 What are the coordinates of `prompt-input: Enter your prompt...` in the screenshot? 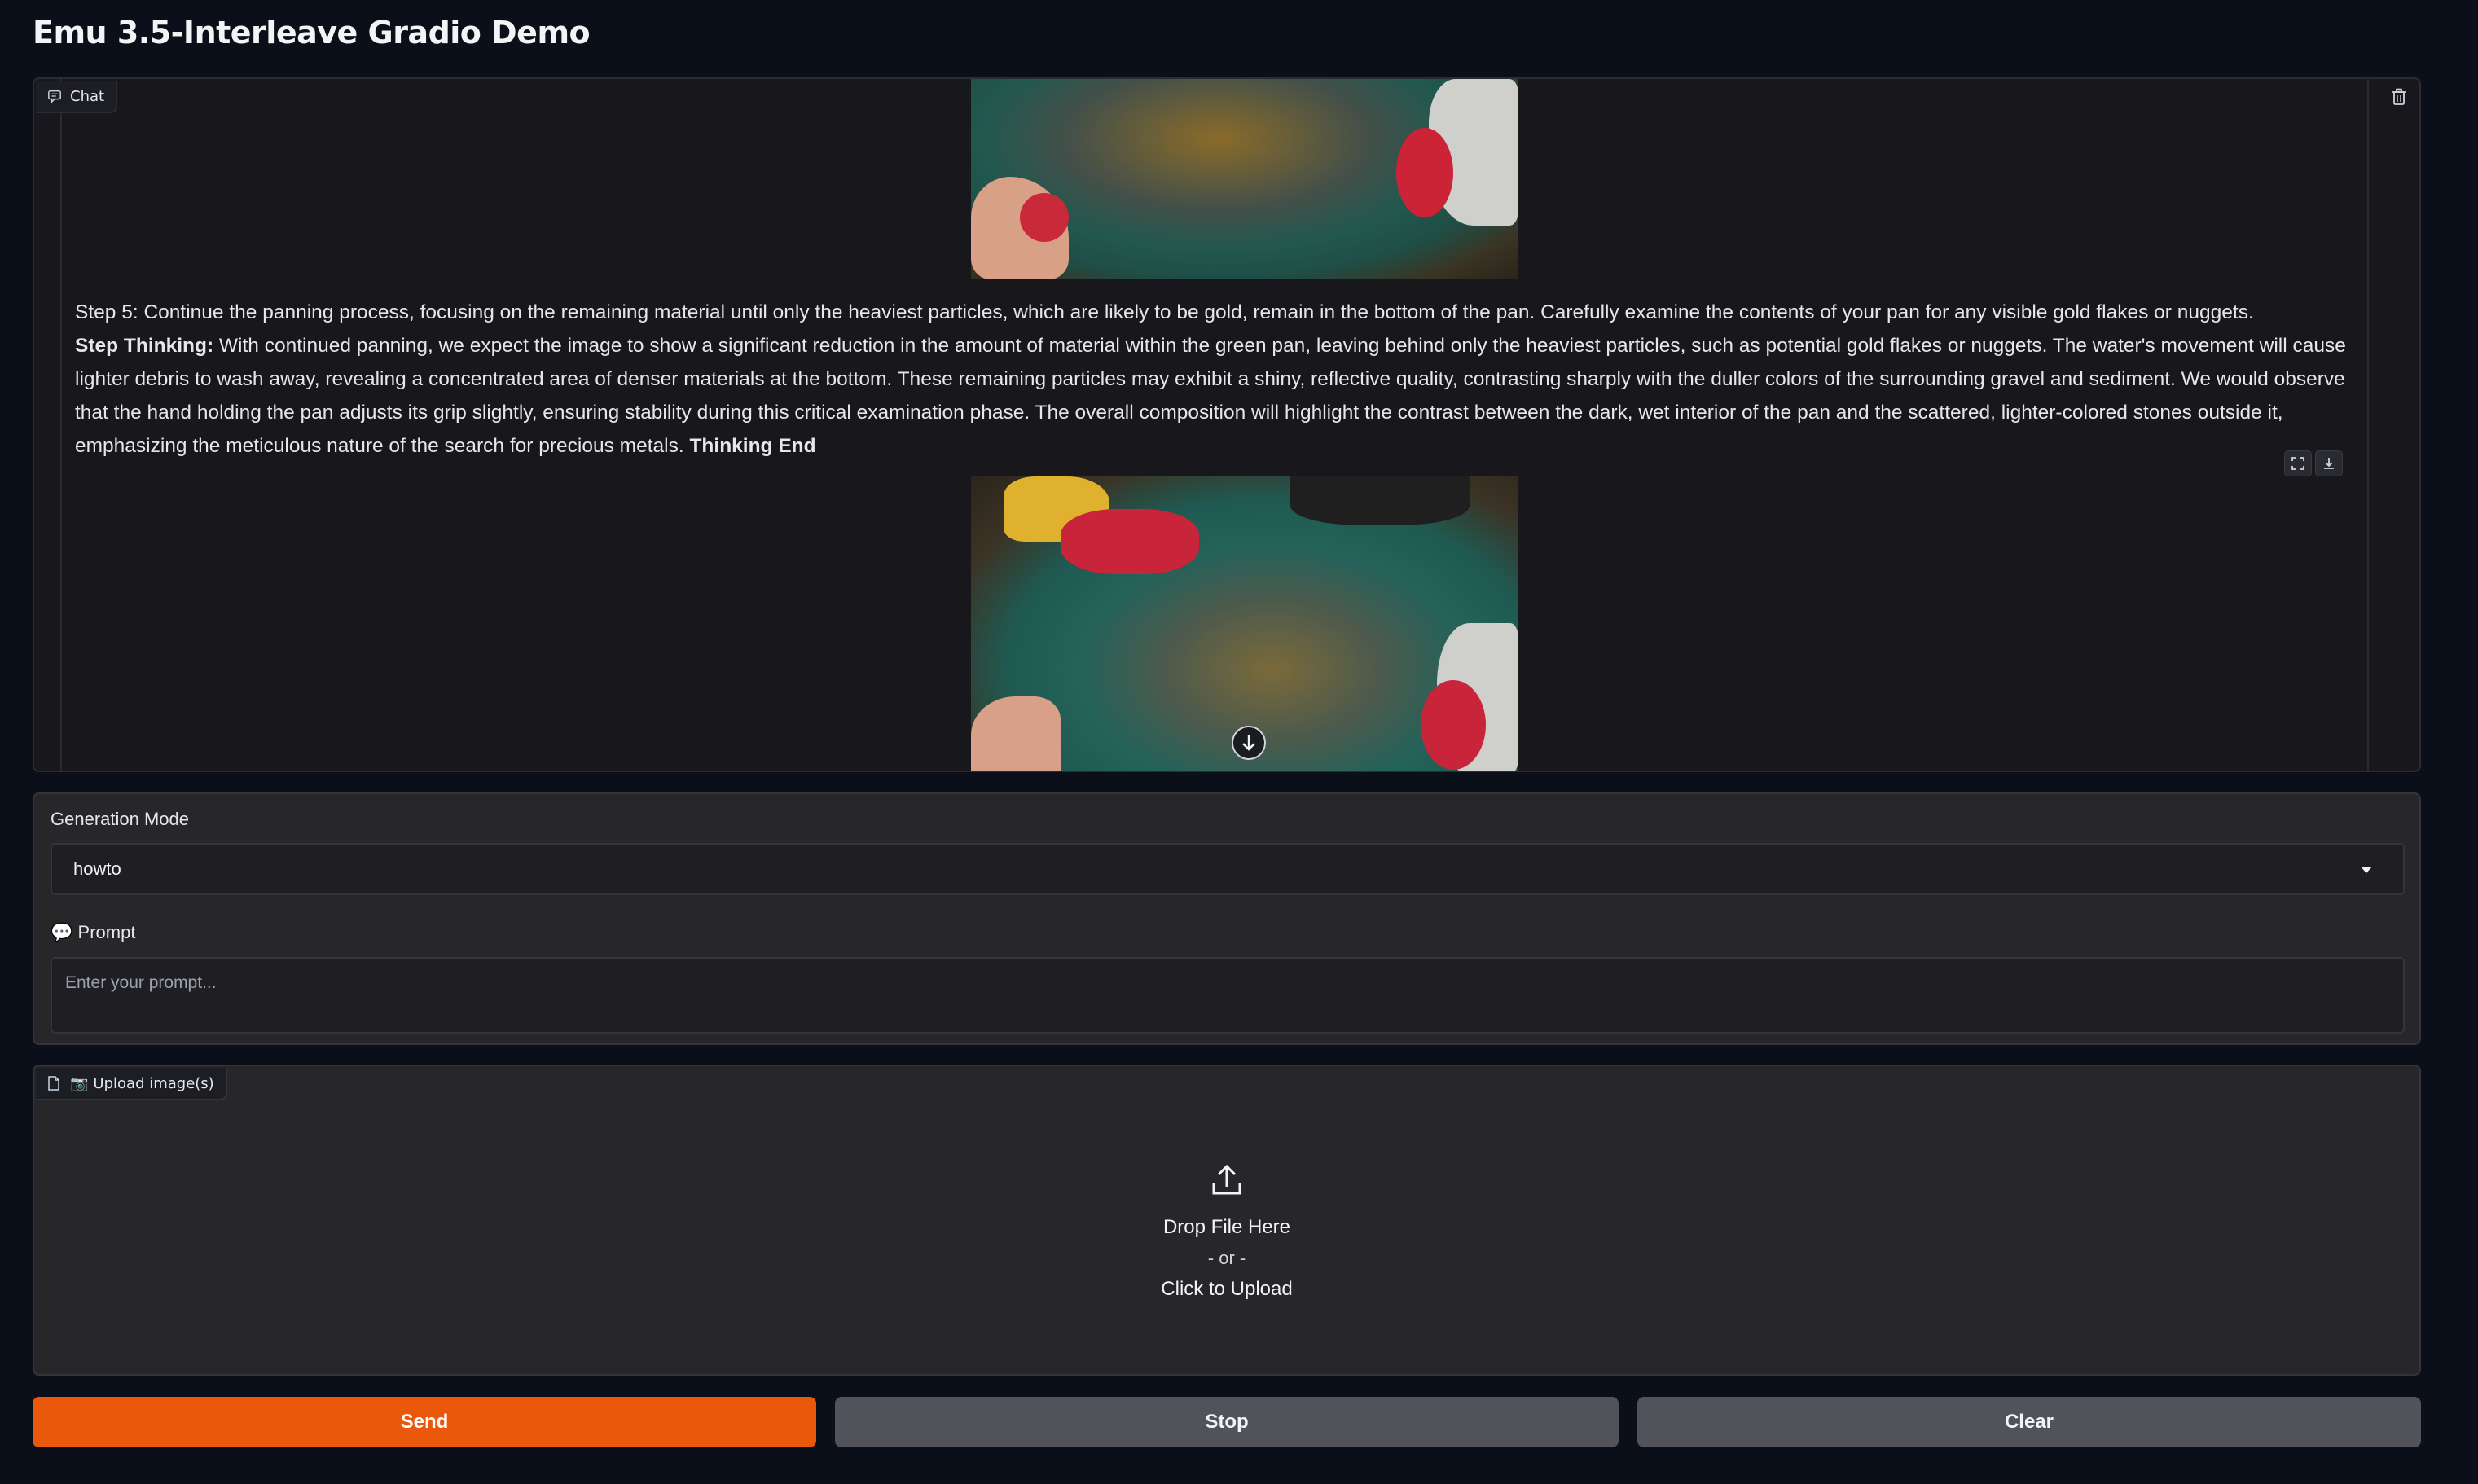 It's located at (1228, 995).